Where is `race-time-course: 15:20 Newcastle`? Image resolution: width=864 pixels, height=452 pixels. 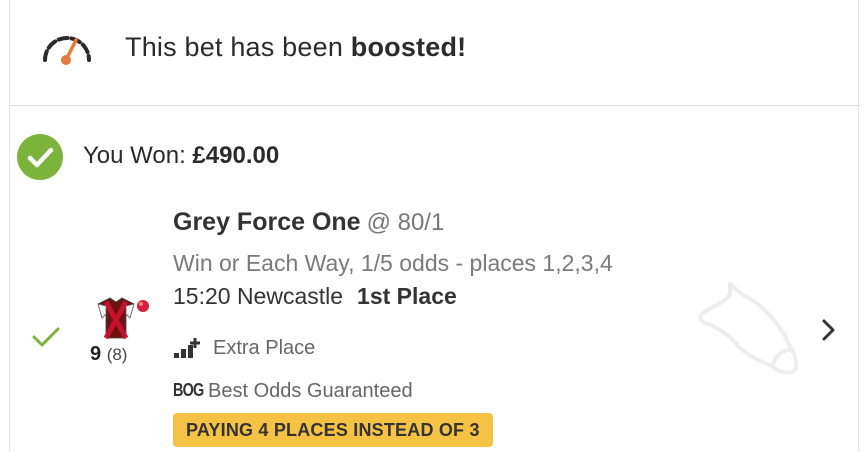
race-time-course: 15:20 Newcastle is located at coordinates (258, 296).